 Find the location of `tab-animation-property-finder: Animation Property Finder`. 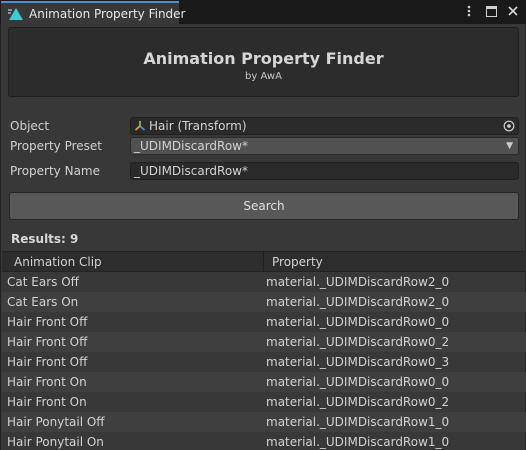

tab-animation-property-finder: Animation Property Finder is located at coordinates (93, 12).